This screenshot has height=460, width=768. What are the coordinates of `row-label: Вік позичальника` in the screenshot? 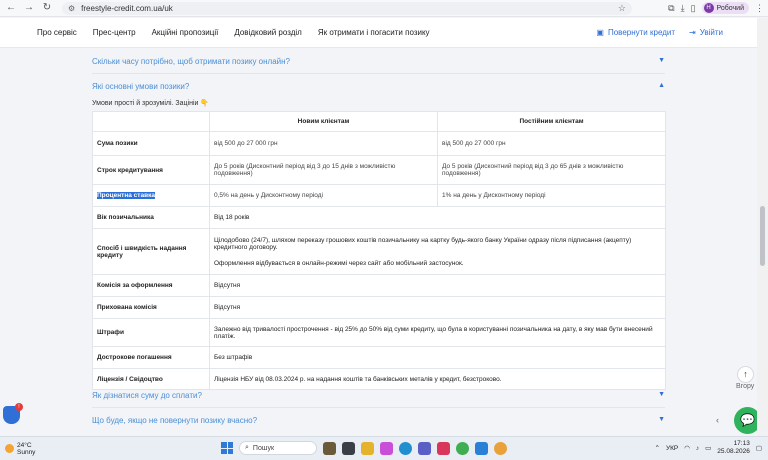 It's located at (151, 217).